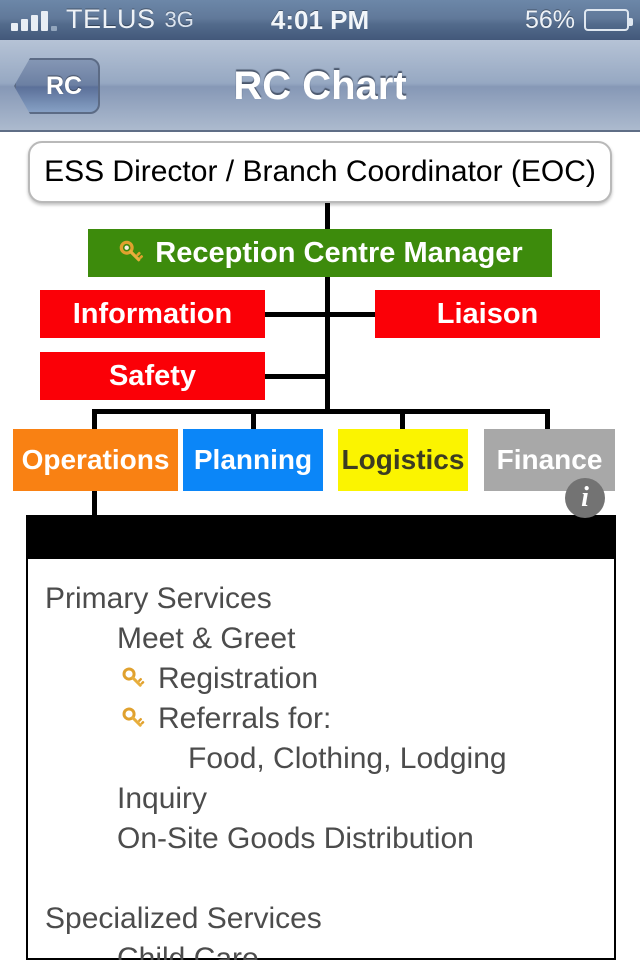 The image size is (640, 960). I want to click on navigation-bar: RC RC Chart, so click(320, 86).